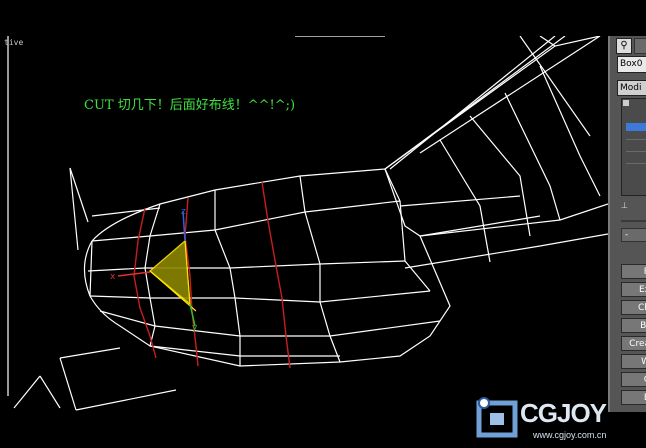 The height and width of the screenshot is (448, 646). Describe the element at coordinates (13, 42) in the screenshot. I see `viewport-label: tive` at that location.